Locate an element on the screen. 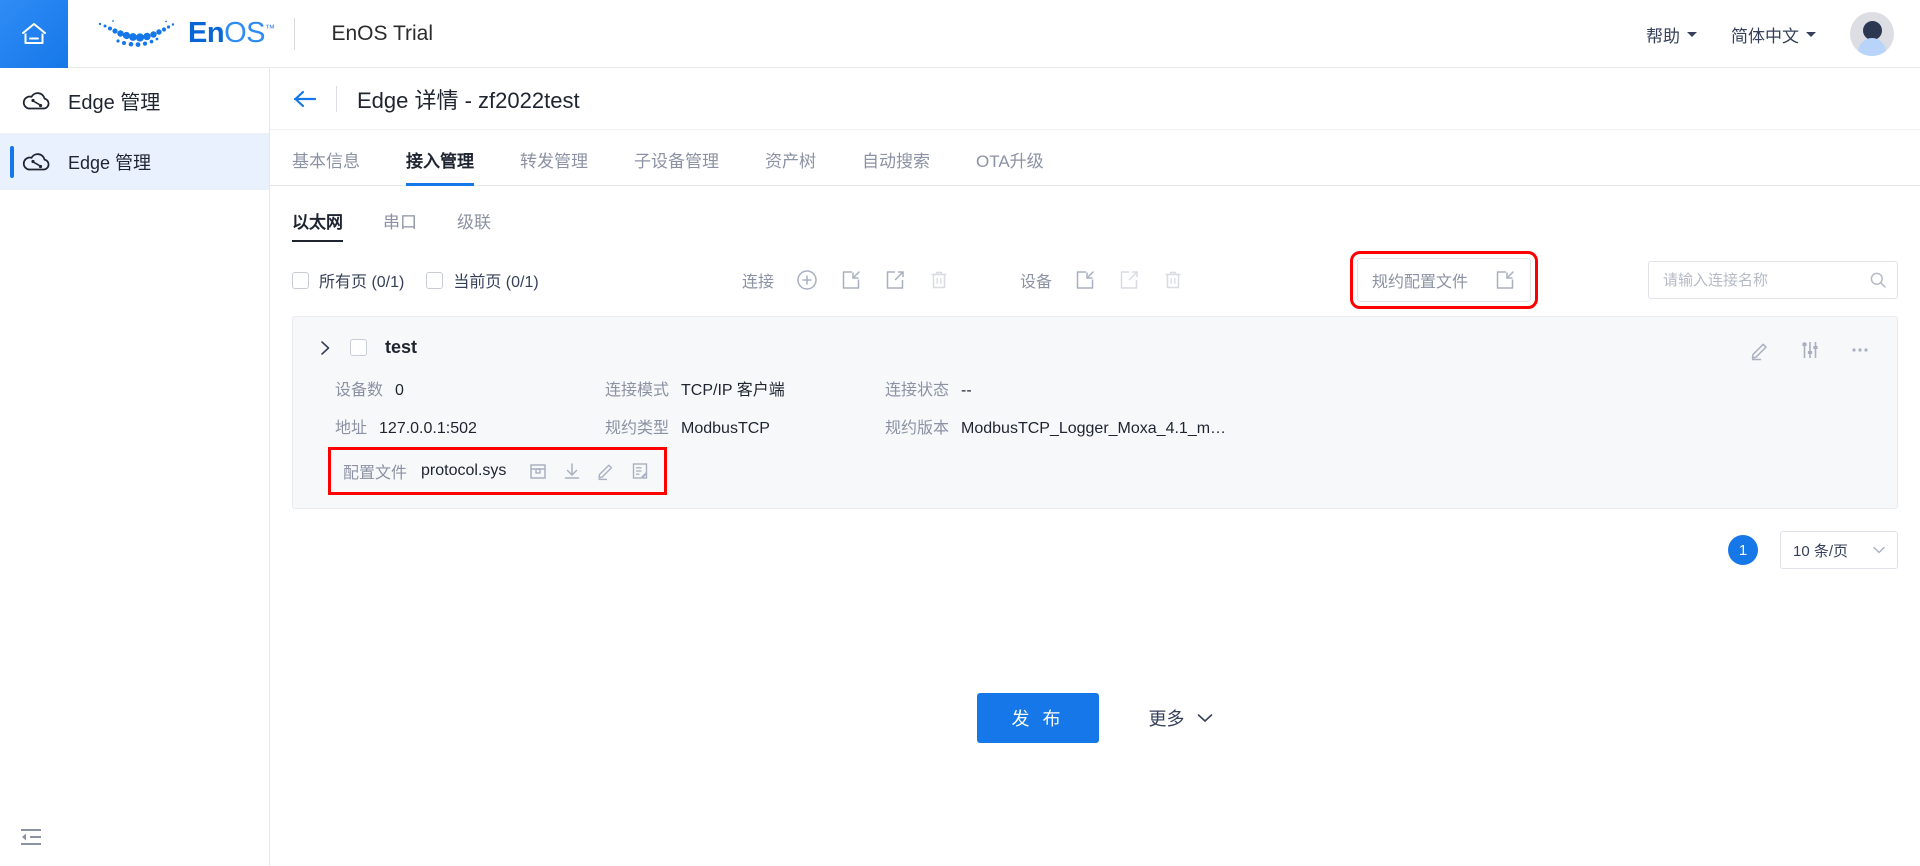 This screenshot has width=1920, height=866. cloud-edge-icon is located at coordinates (36, 100).